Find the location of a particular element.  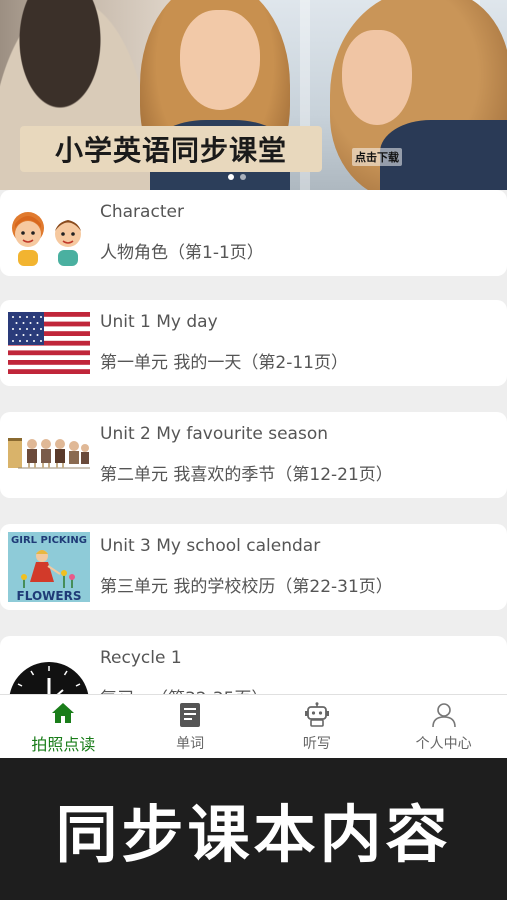

book-icon is located at coordinates (190, 715).